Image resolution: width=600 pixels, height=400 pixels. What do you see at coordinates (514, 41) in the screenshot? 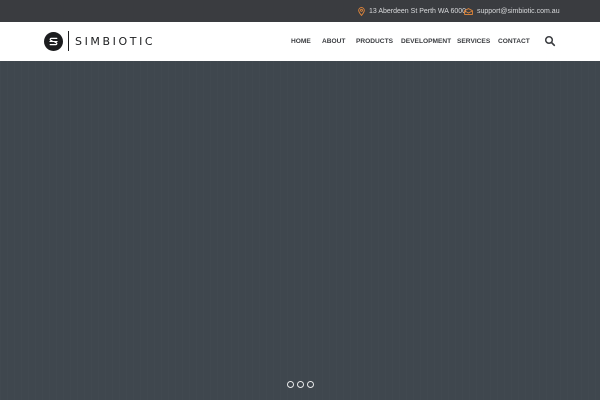
I see `nav-item-contact: CONTACT` at bounding box center [514, 41].